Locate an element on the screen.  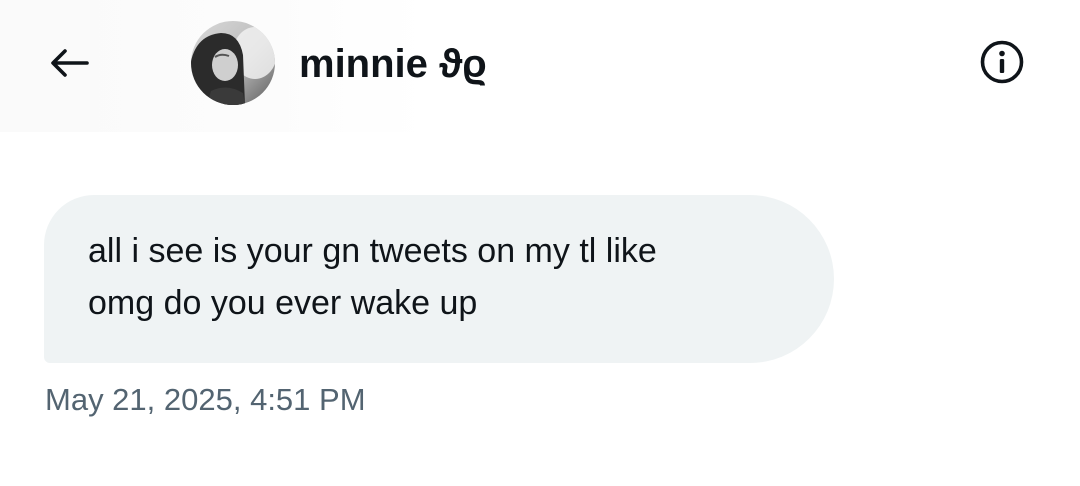
info-button is located at coordinates (1002, 64).